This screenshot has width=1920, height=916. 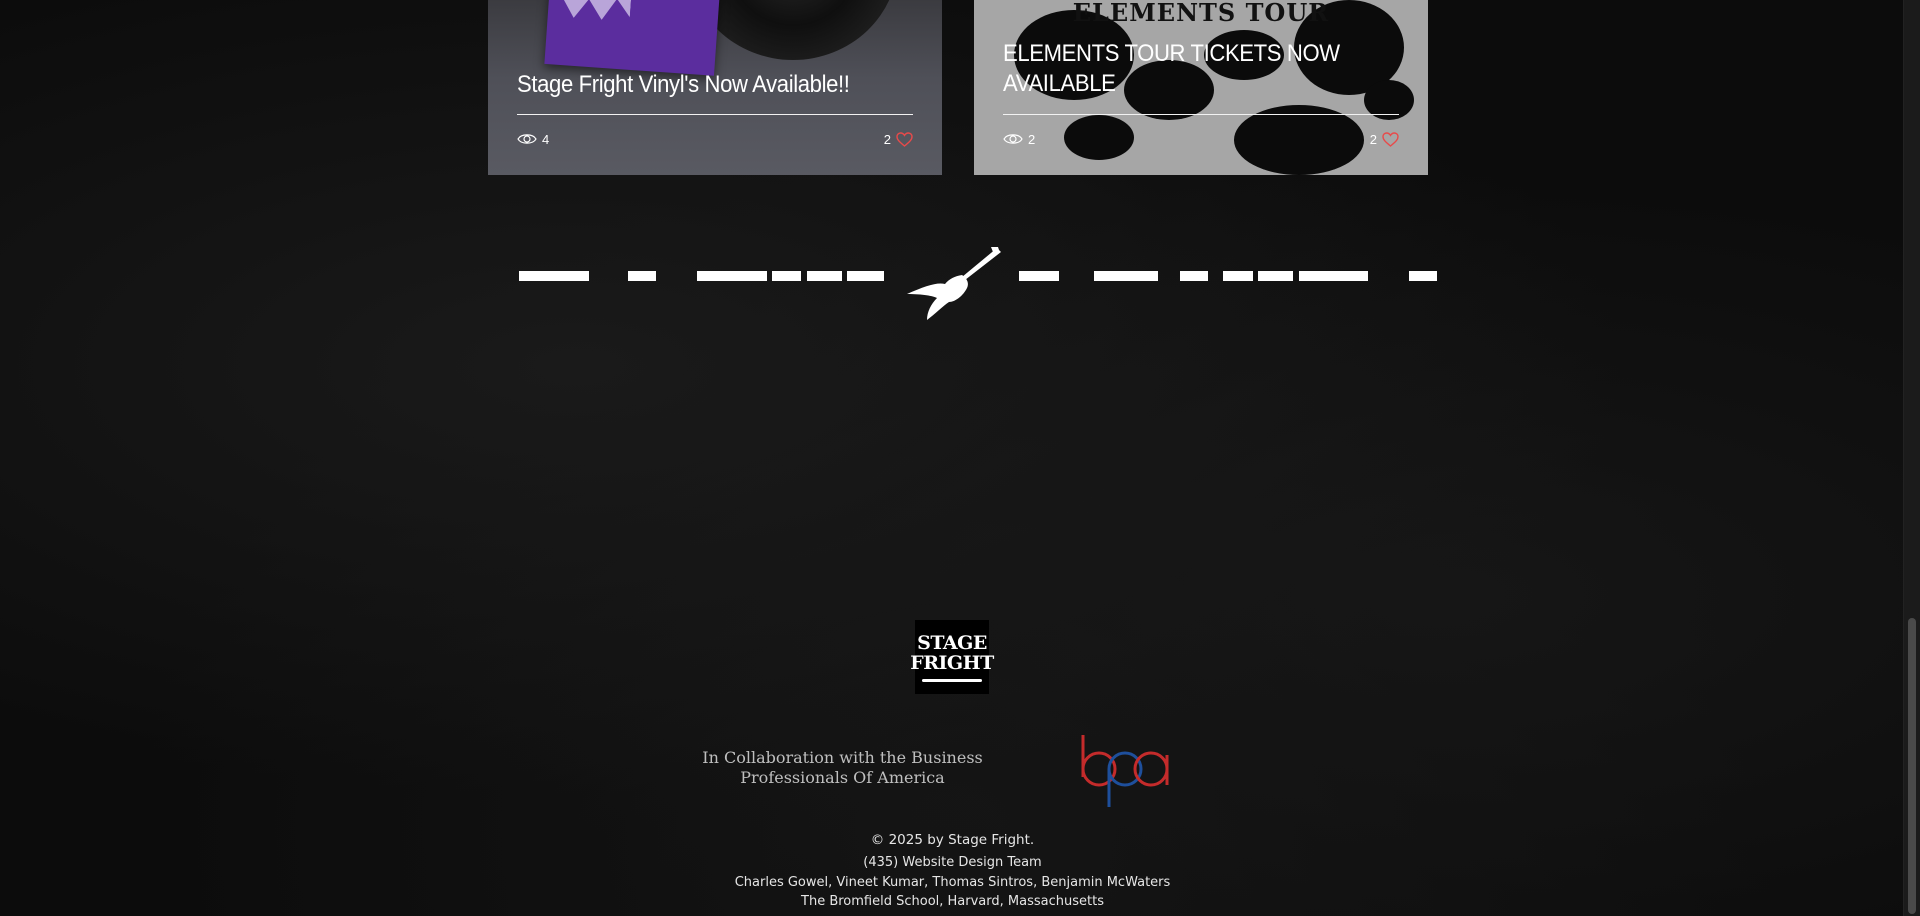 I want to click on vinyl-record-image, so click(x=793, y=30).